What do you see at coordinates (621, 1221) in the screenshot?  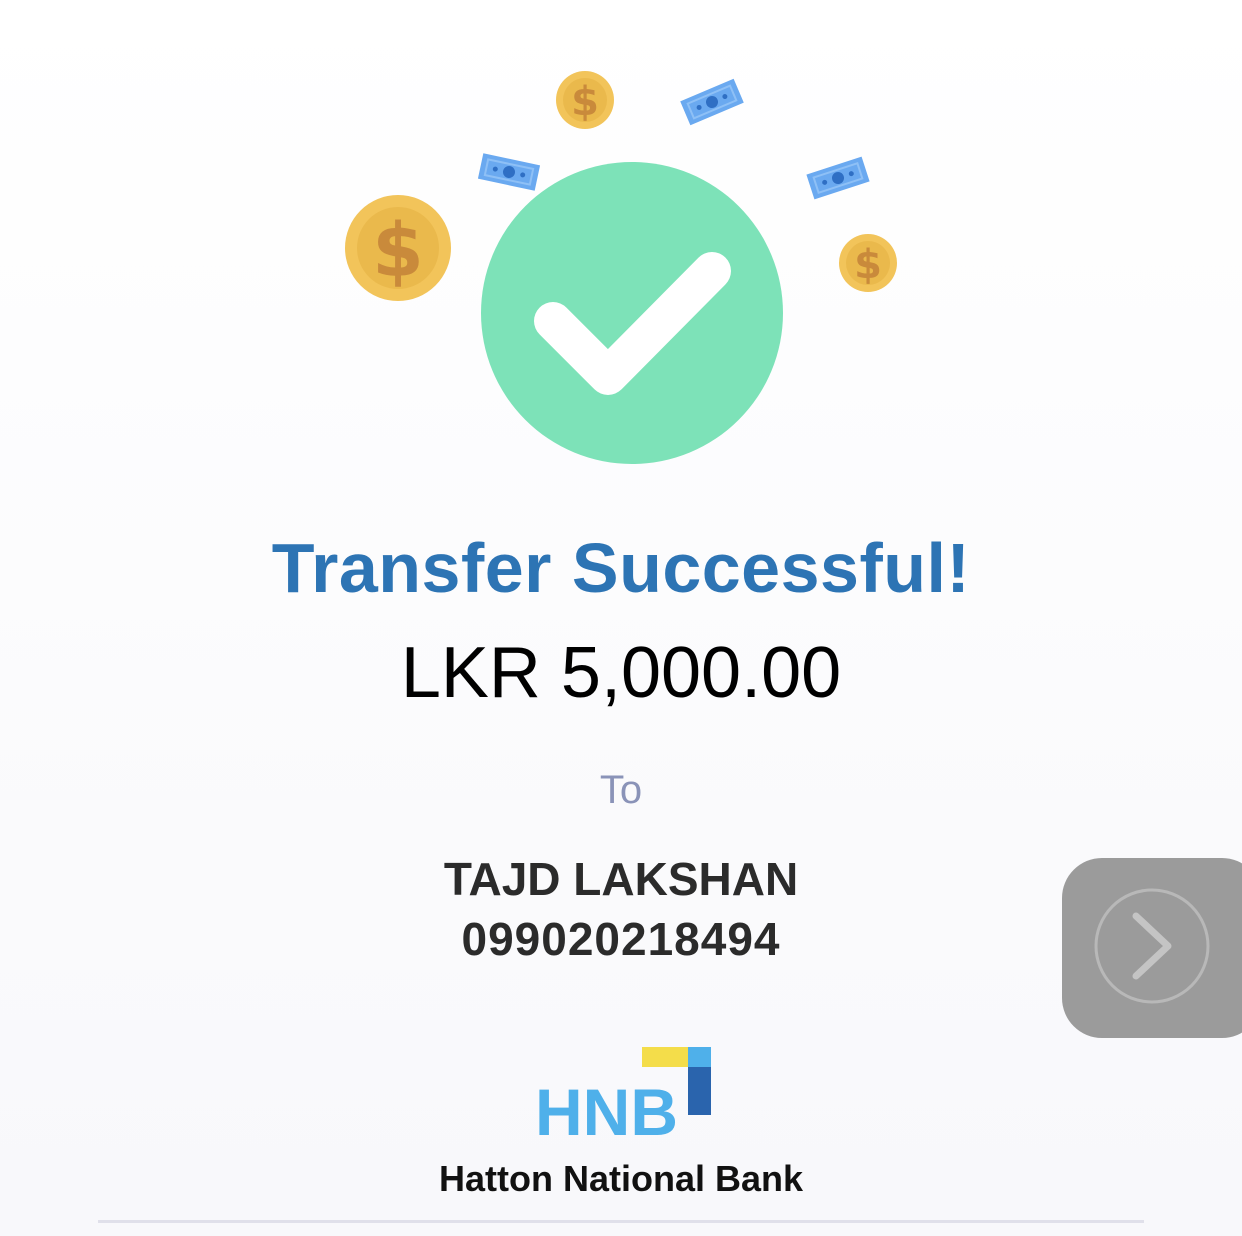 I see `divider` at bounding box center [621, 1221].